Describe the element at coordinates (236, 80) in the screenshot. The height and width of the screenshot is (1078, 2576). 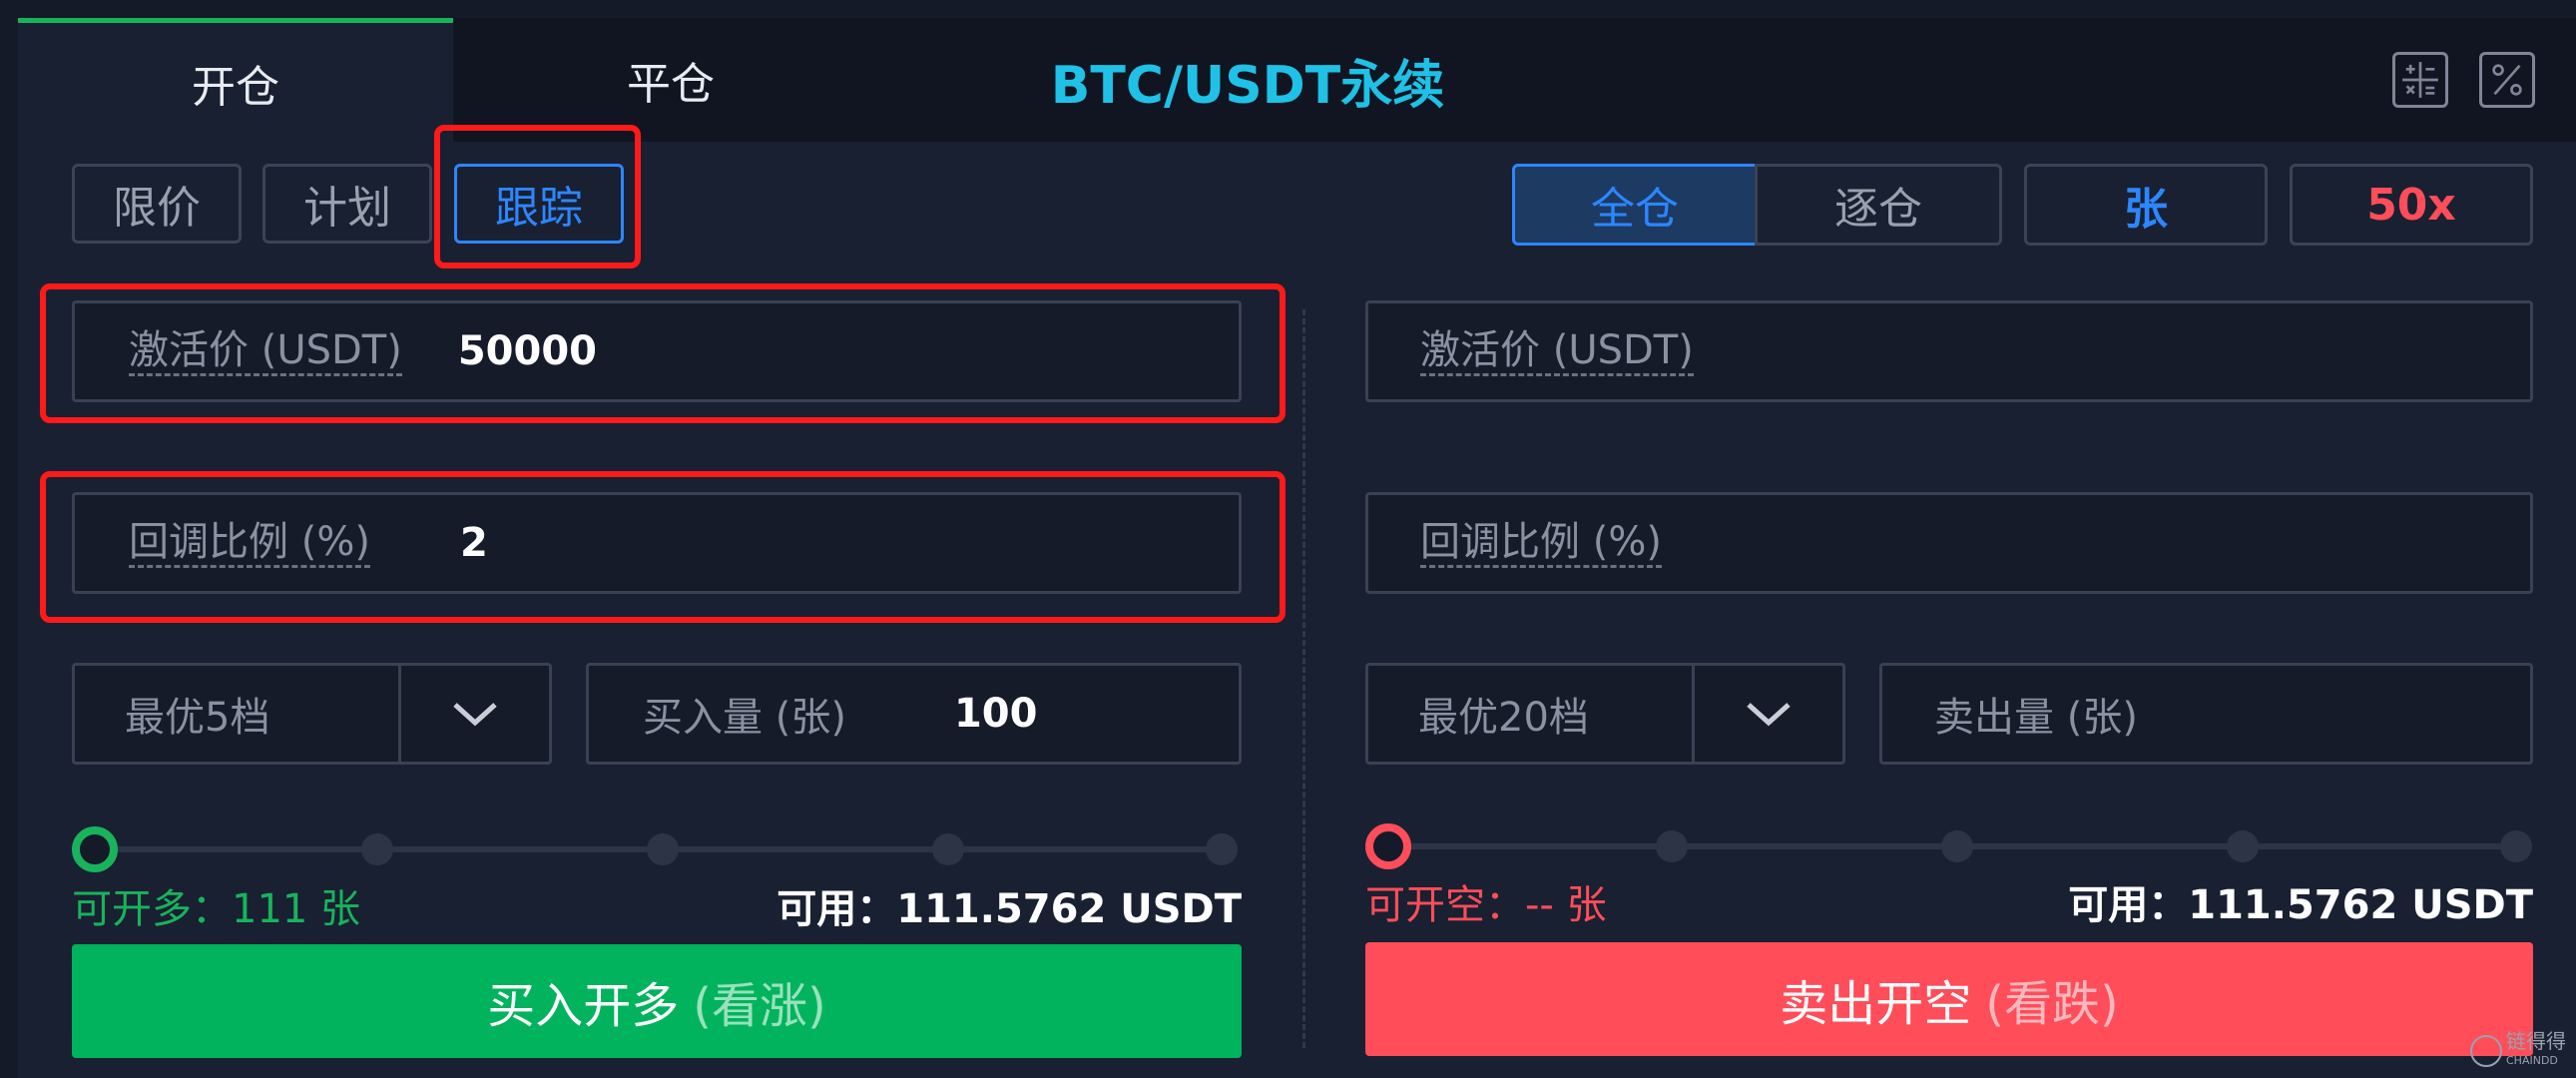
I see `tab-open-position: 开仓` at that location.